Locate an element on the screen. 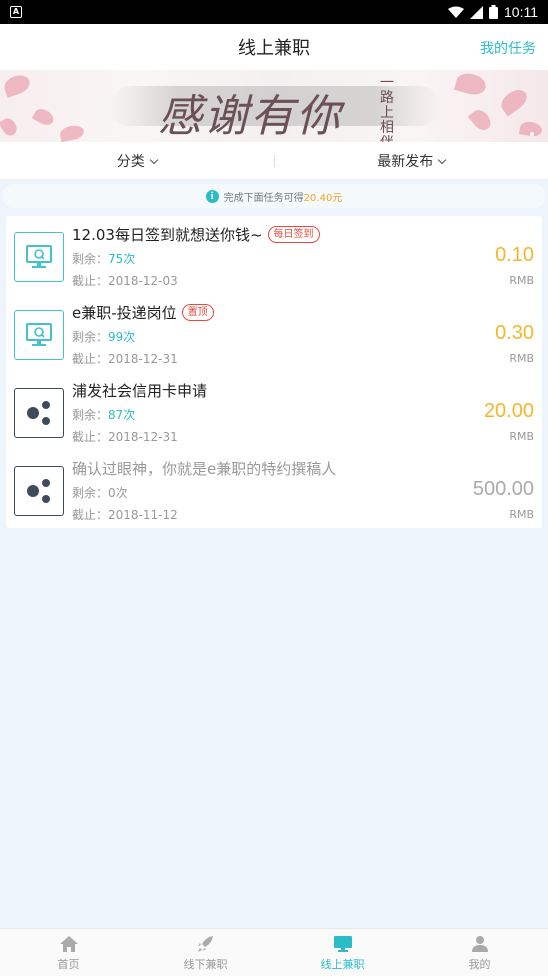  tab-mine: 我的 is located at coordinates (479, 952).